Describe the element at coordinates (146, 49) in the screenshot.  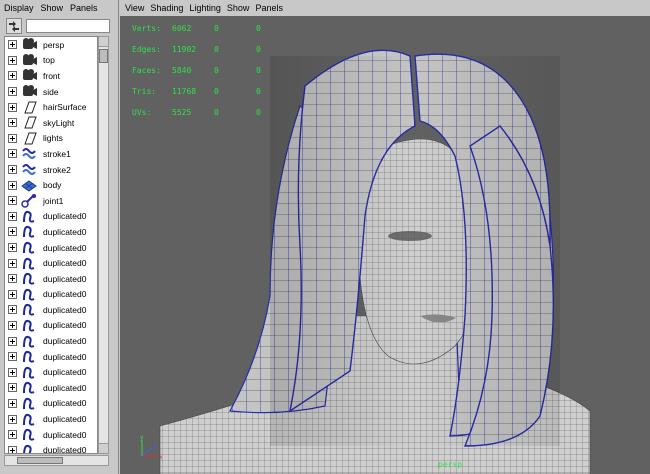
I see `hud-key: Edges:` at that location.